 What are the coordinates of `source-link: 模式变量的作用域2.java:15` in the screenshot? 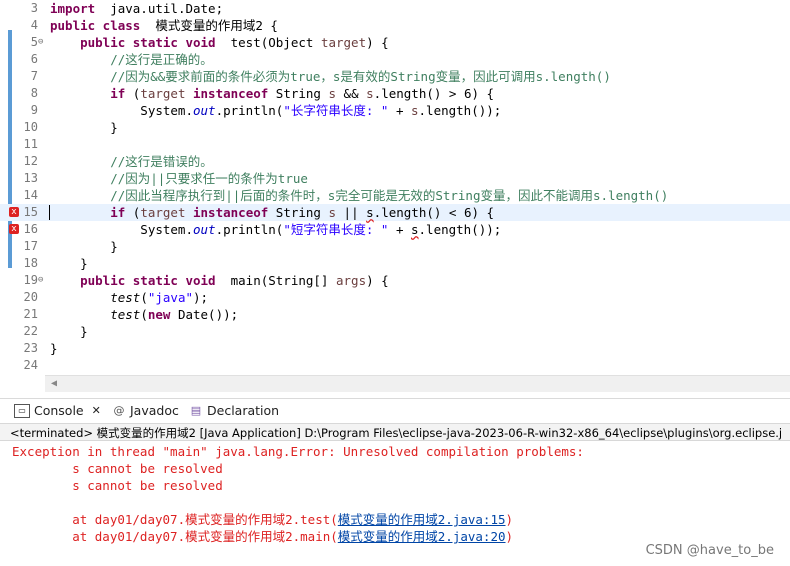 It's located at (422, 519).